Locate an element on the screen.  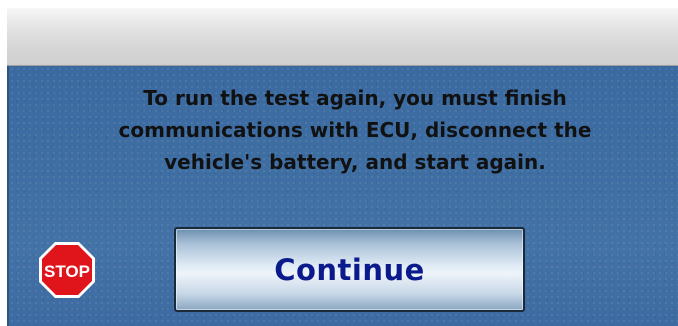
stop-sign-icon: STOP is located at coordinates (67, 270).